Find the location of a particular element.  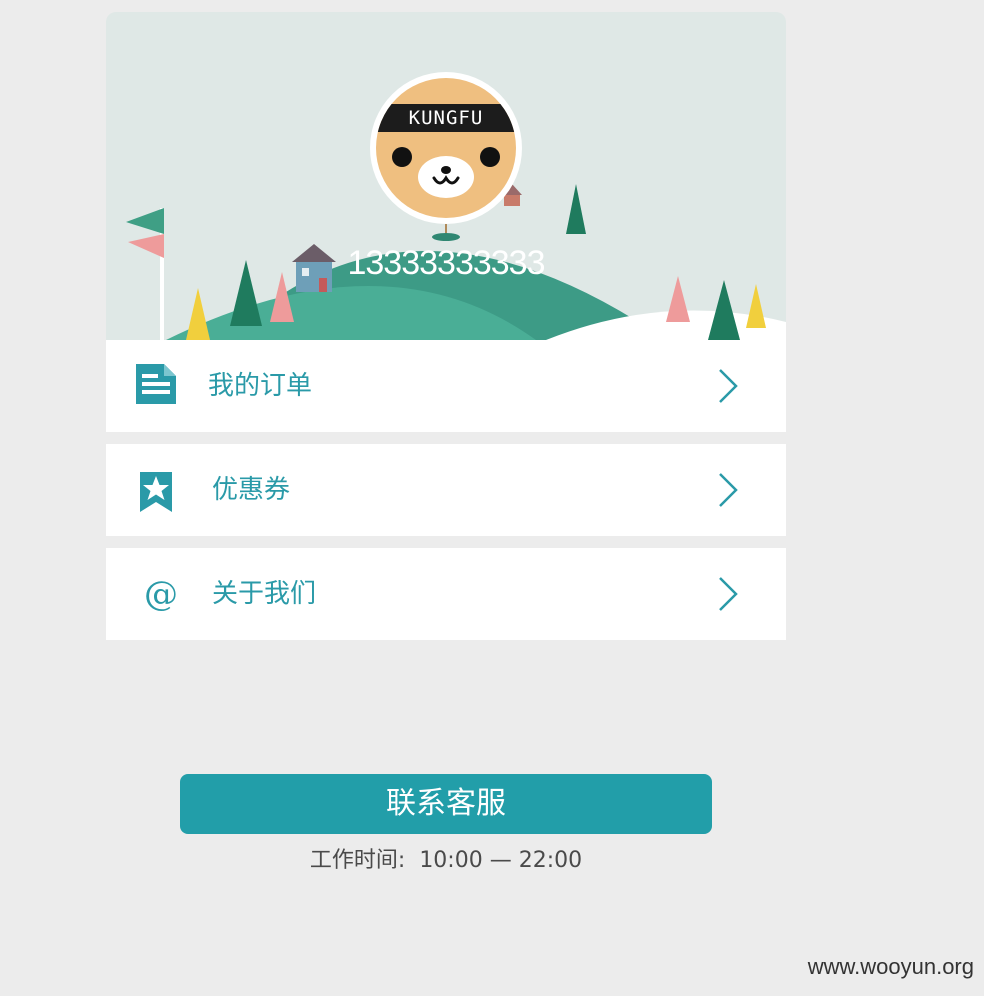

phone-number: 13333333333 is located at coordinates (446, 263).